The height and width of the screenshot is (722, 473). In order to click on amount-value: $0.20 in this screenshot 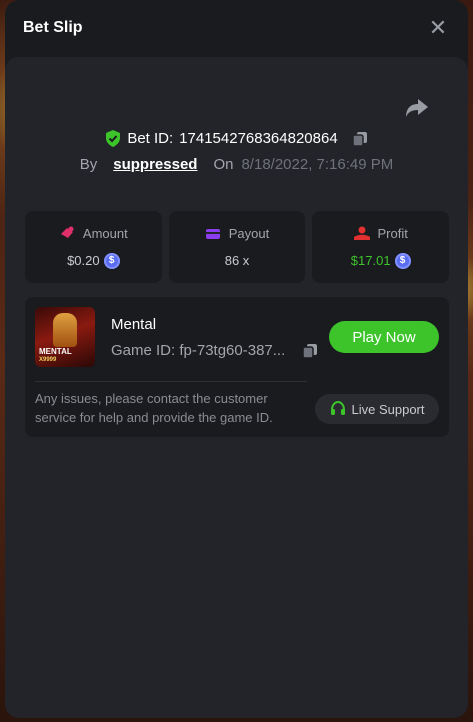, I will do `click(83, 260)`.